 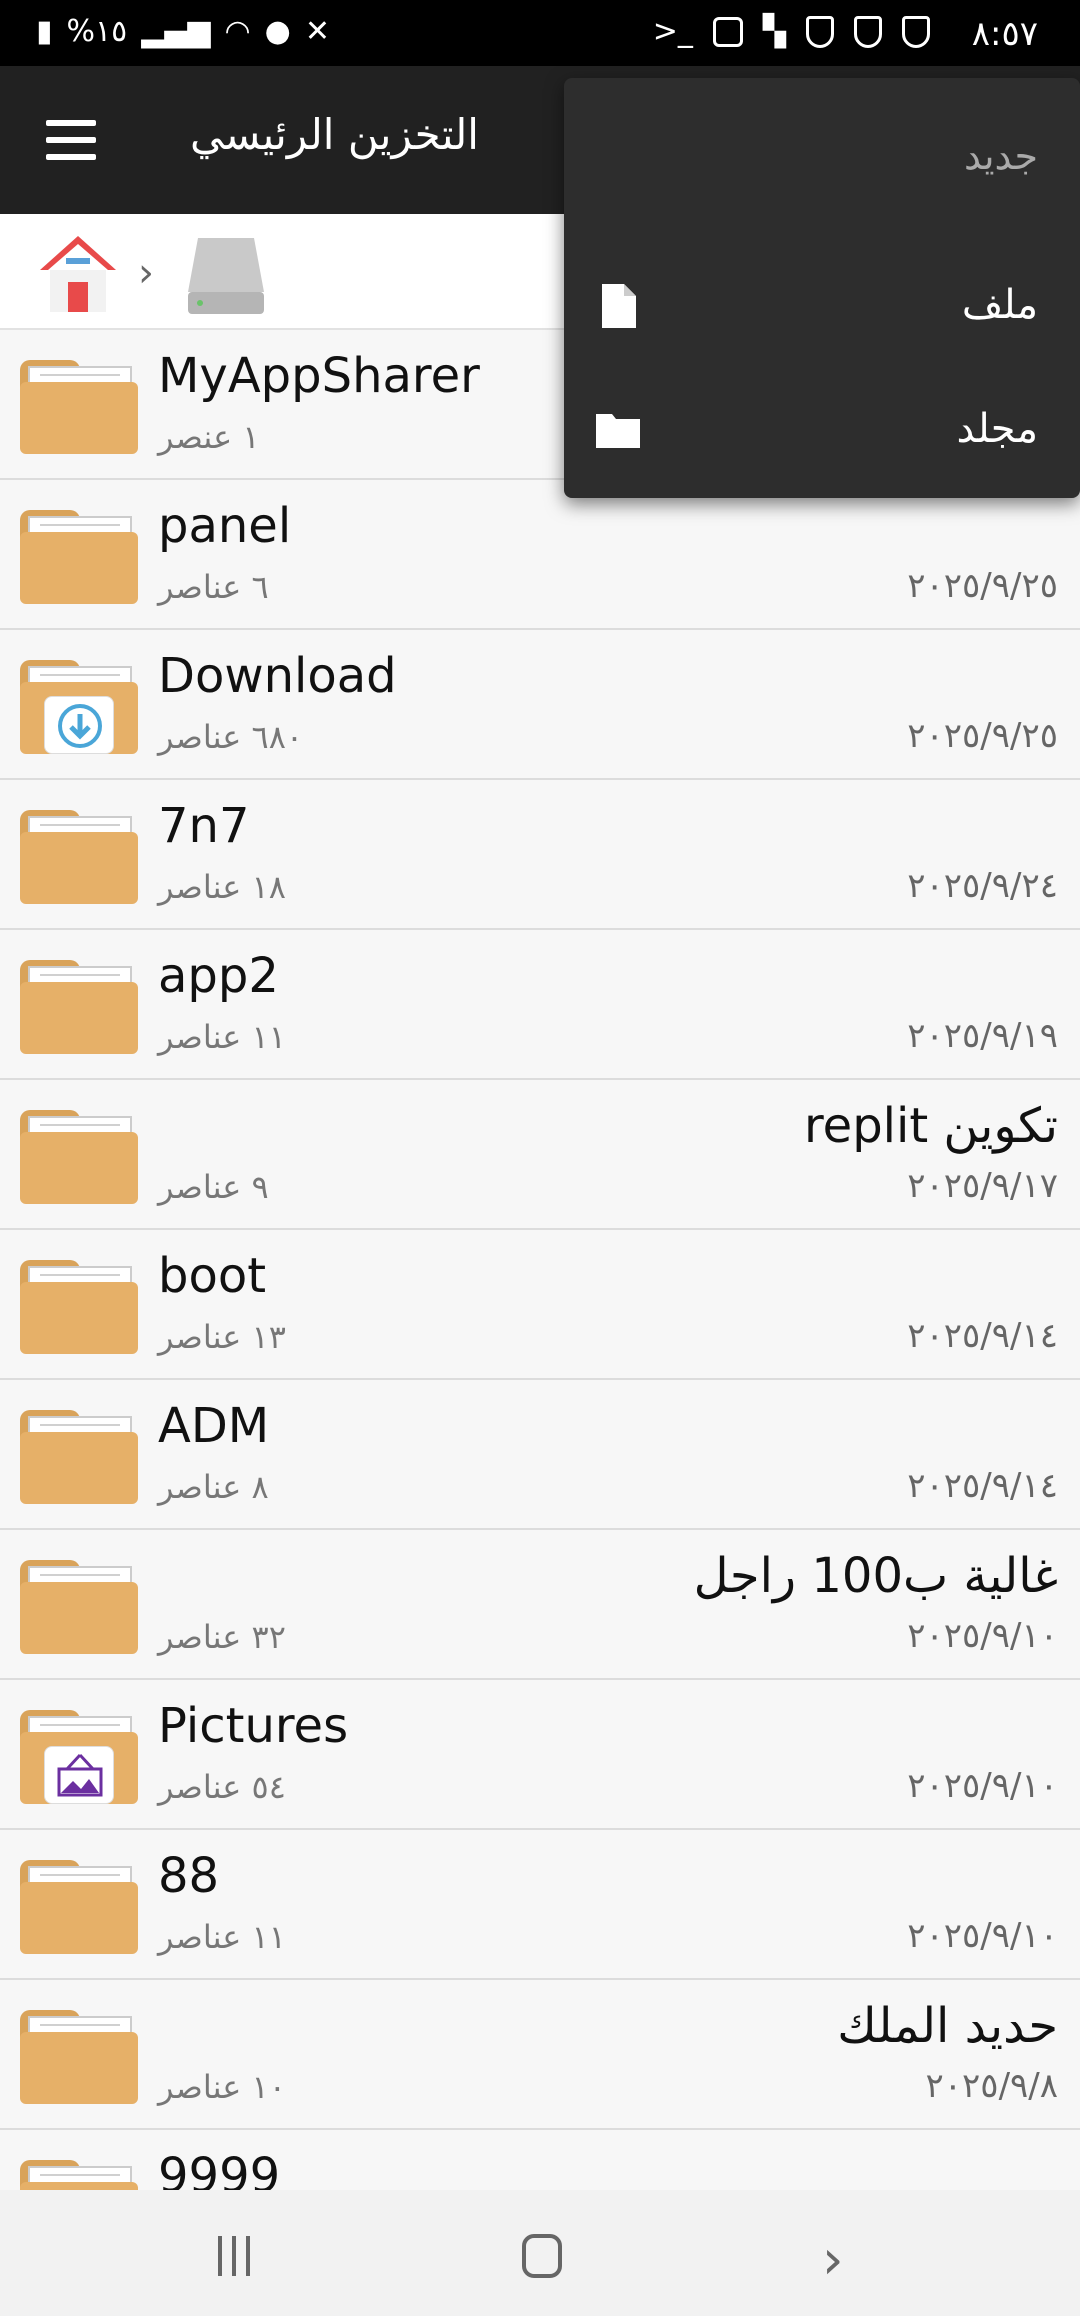 What do you see at coordinates (833, 2259) in the screenshot?
I see `back-button: ›` at bounding box center [833, 2259].